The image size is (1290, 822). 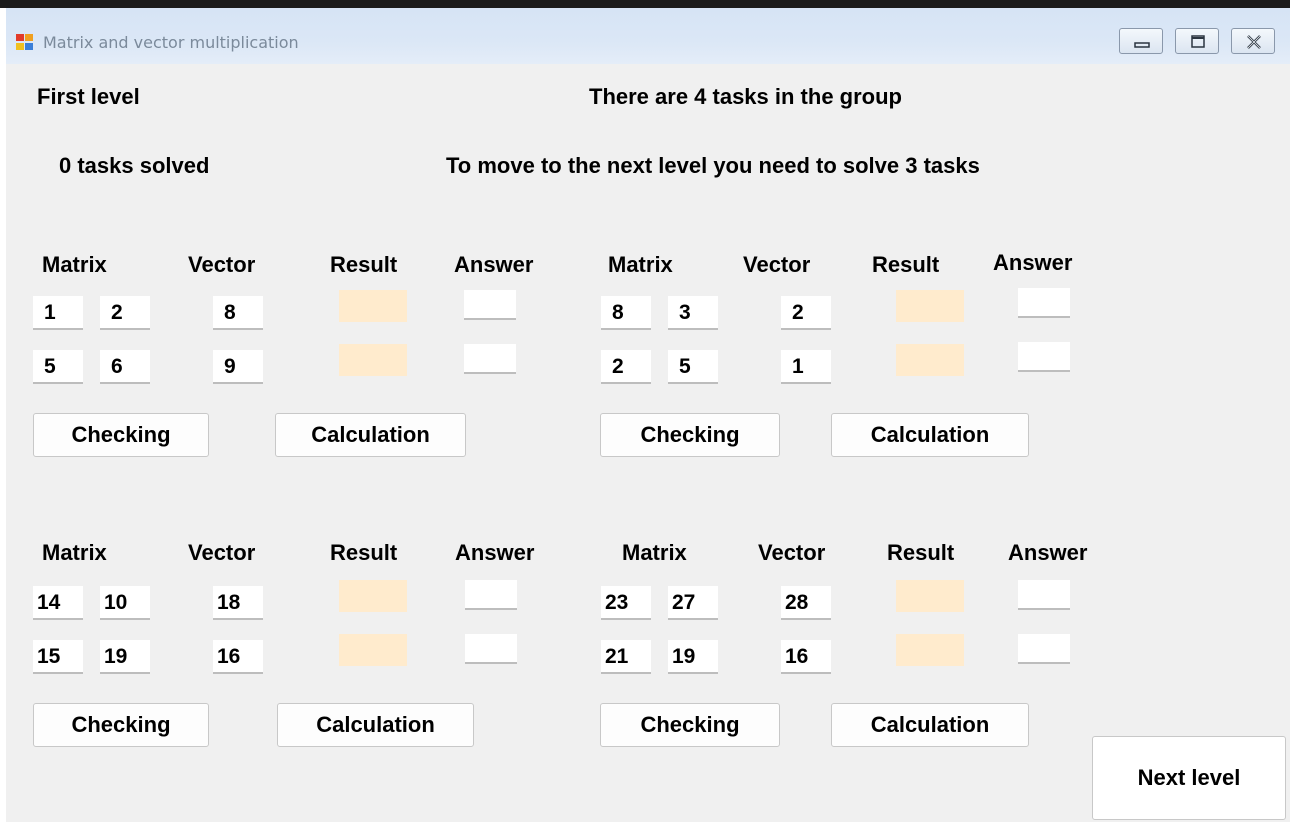 What do you see at coordinates (806, 367) in the screenshot?
I see `vector-cell: 1` at bounding box center [806, 367].